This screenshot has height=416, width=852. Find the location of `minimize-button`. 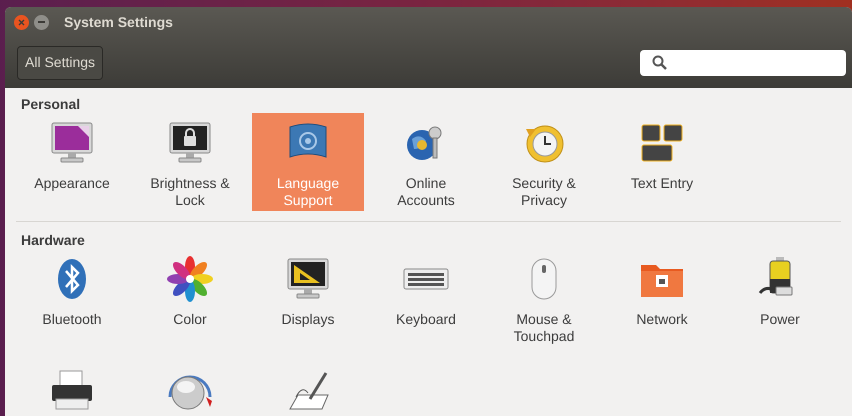

minimize-button is located at coordinates (41, 22).